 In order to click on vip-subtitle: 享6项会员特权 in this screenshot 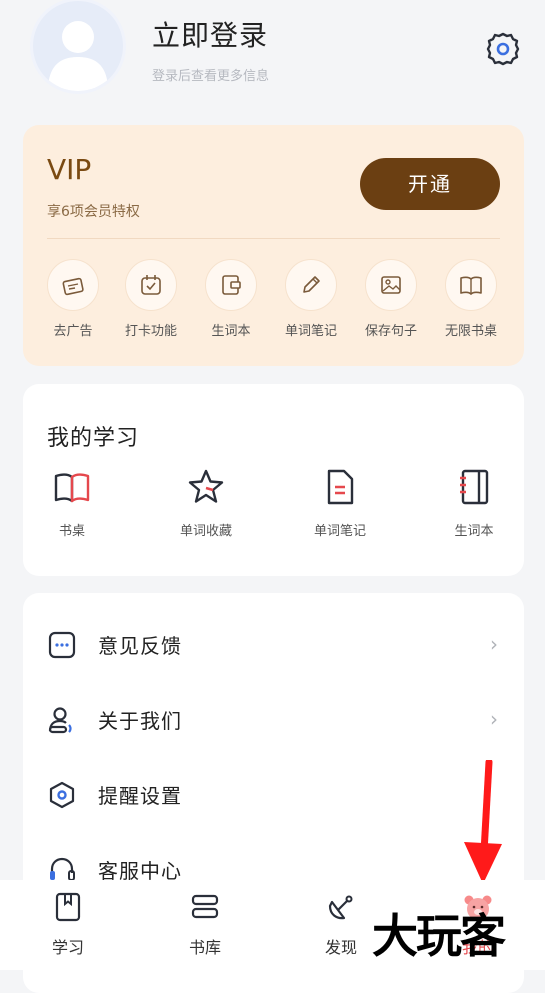, I will do `click(93, 212)`.